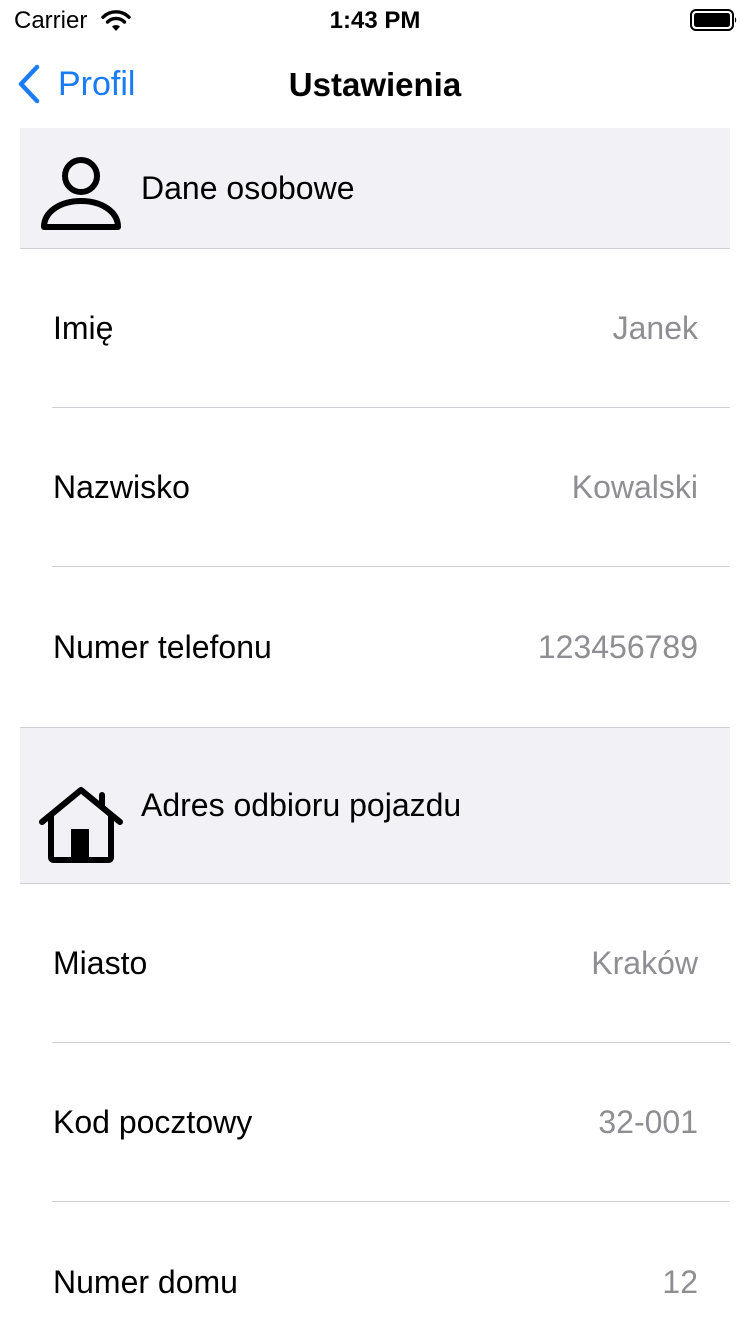 The width and height of the screenshot is (750, 1334). Describe the element at coordinates (83, 328) in the screenshot. I see `row-label: Imię` at that location.